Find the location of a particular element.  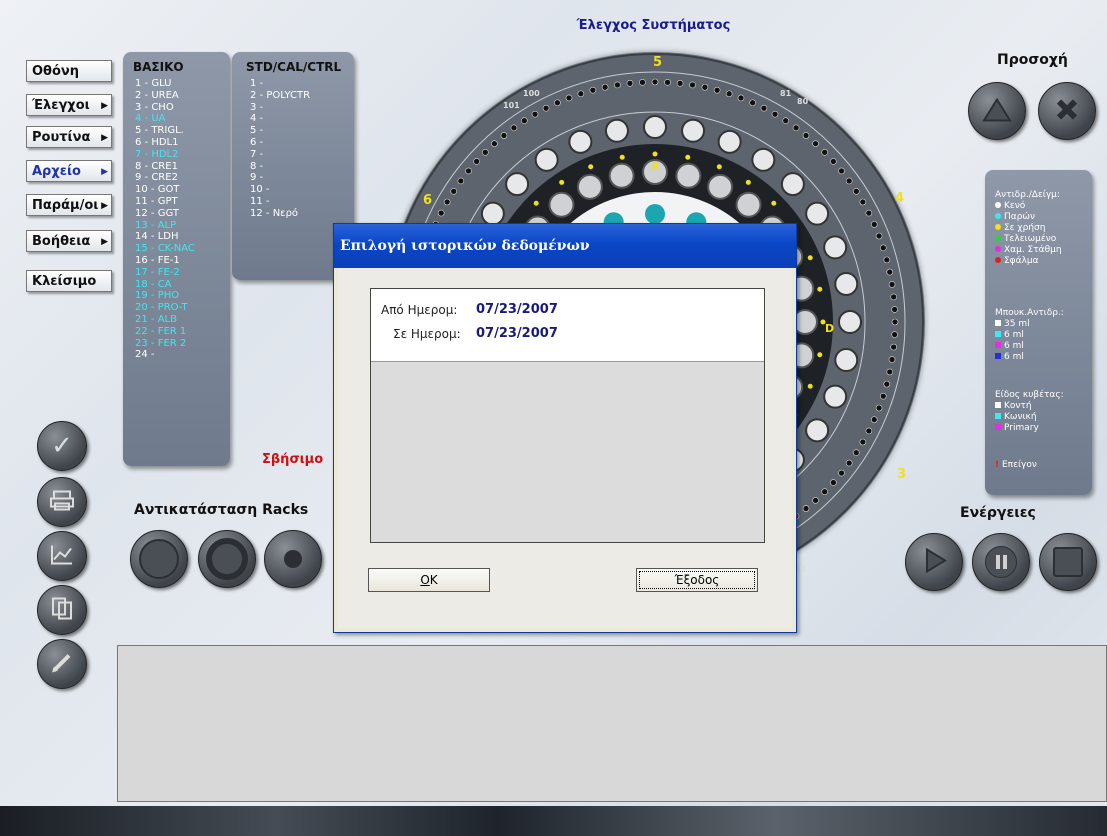

test-item: 23 - FER 2 is located at coordinates (165, 344).